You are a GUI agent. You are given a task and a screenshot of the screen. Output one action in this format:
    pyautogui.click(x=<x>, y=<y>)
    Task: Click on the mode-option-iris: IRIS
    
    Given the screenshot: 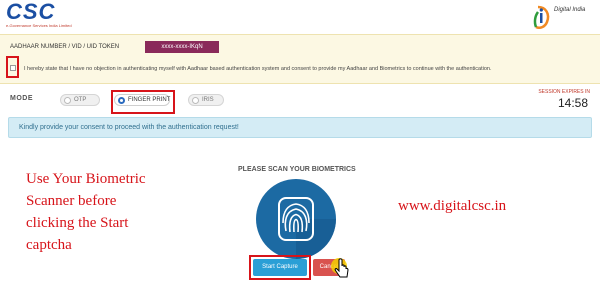 What is the action you would take?
    pyautogui.click(x=206, y=100)
    